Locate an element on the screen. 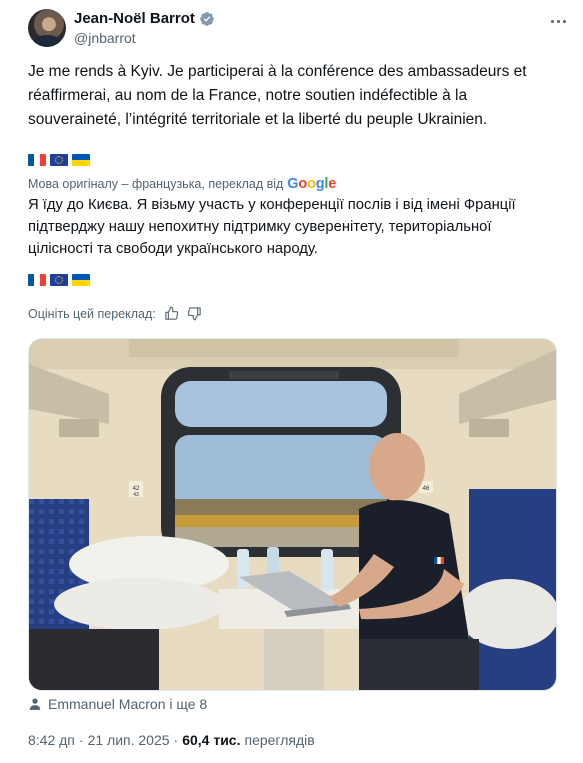 This screenshot has width=583, height=763. tagged-users-label: Emmanuel Macron і ще 8 is located at coordinates (128, 704).